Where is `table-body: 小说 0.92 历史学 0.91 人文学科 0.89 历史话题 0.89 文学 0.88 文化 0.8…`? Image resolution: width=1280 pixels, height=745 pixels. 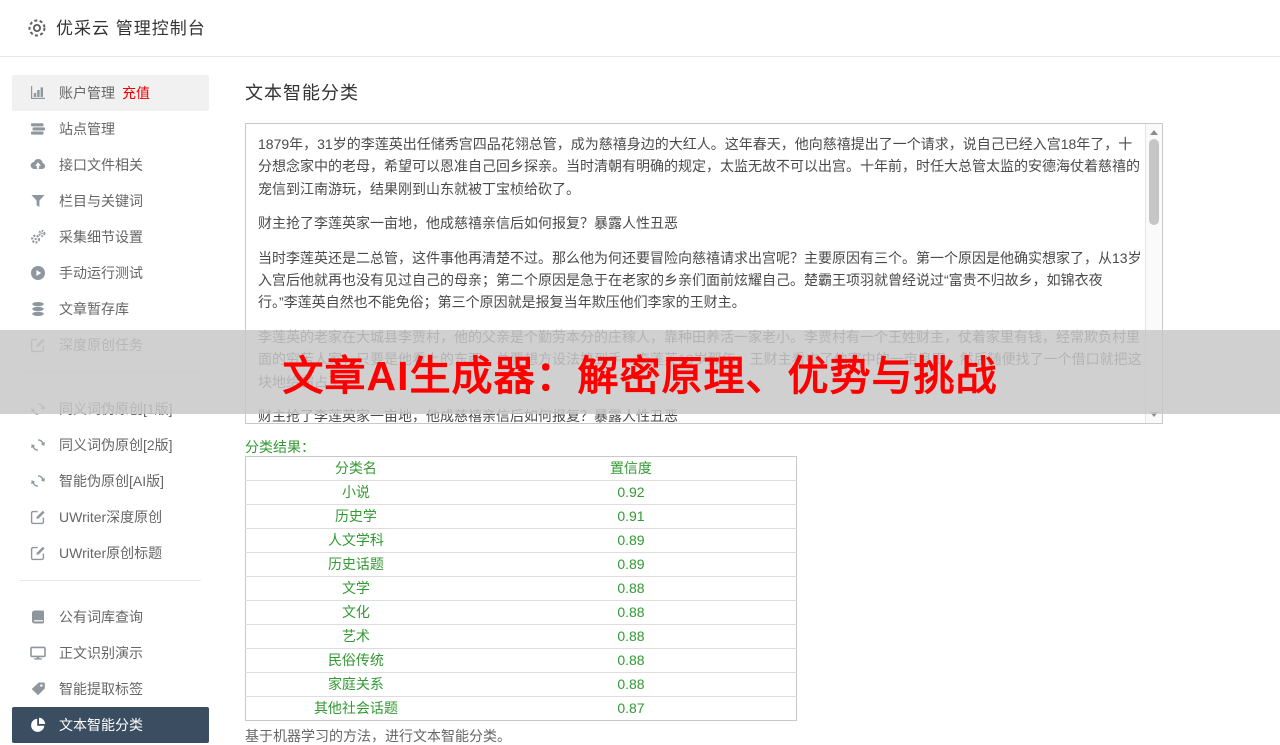
table-body: 小说 0.92 历史学 0.91 人文学科 0.89 历史话题 0.89 文学 0.88 文化 0.8… is located at coordinates (521, 600).